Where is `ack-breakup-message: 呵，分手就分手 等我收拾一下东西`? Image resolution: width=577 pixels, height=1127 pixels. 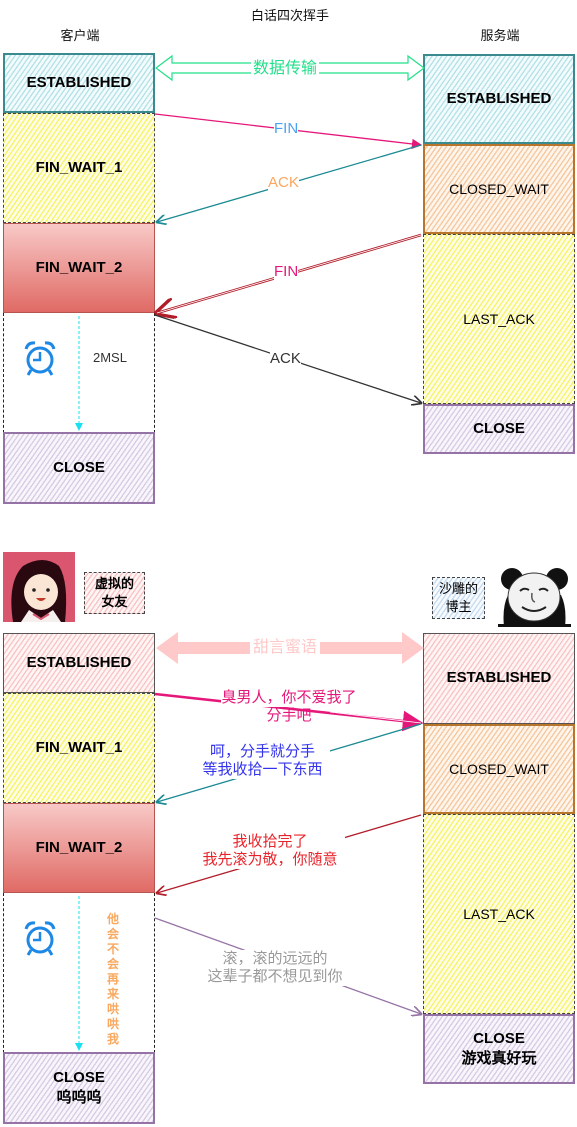
ack-breakup-message: 呵，分手就分手 等我收拾一下东西 is located at coordinates (262, 761).